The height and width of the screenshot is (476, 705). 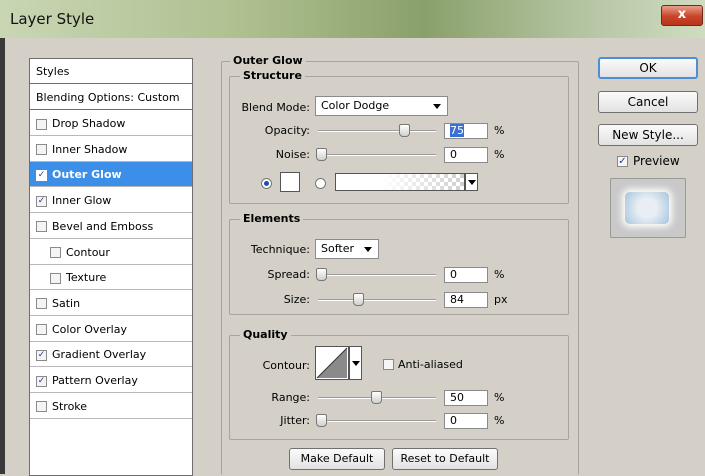 I want to click on opacity-value: 75, so click(x=457, y=130).